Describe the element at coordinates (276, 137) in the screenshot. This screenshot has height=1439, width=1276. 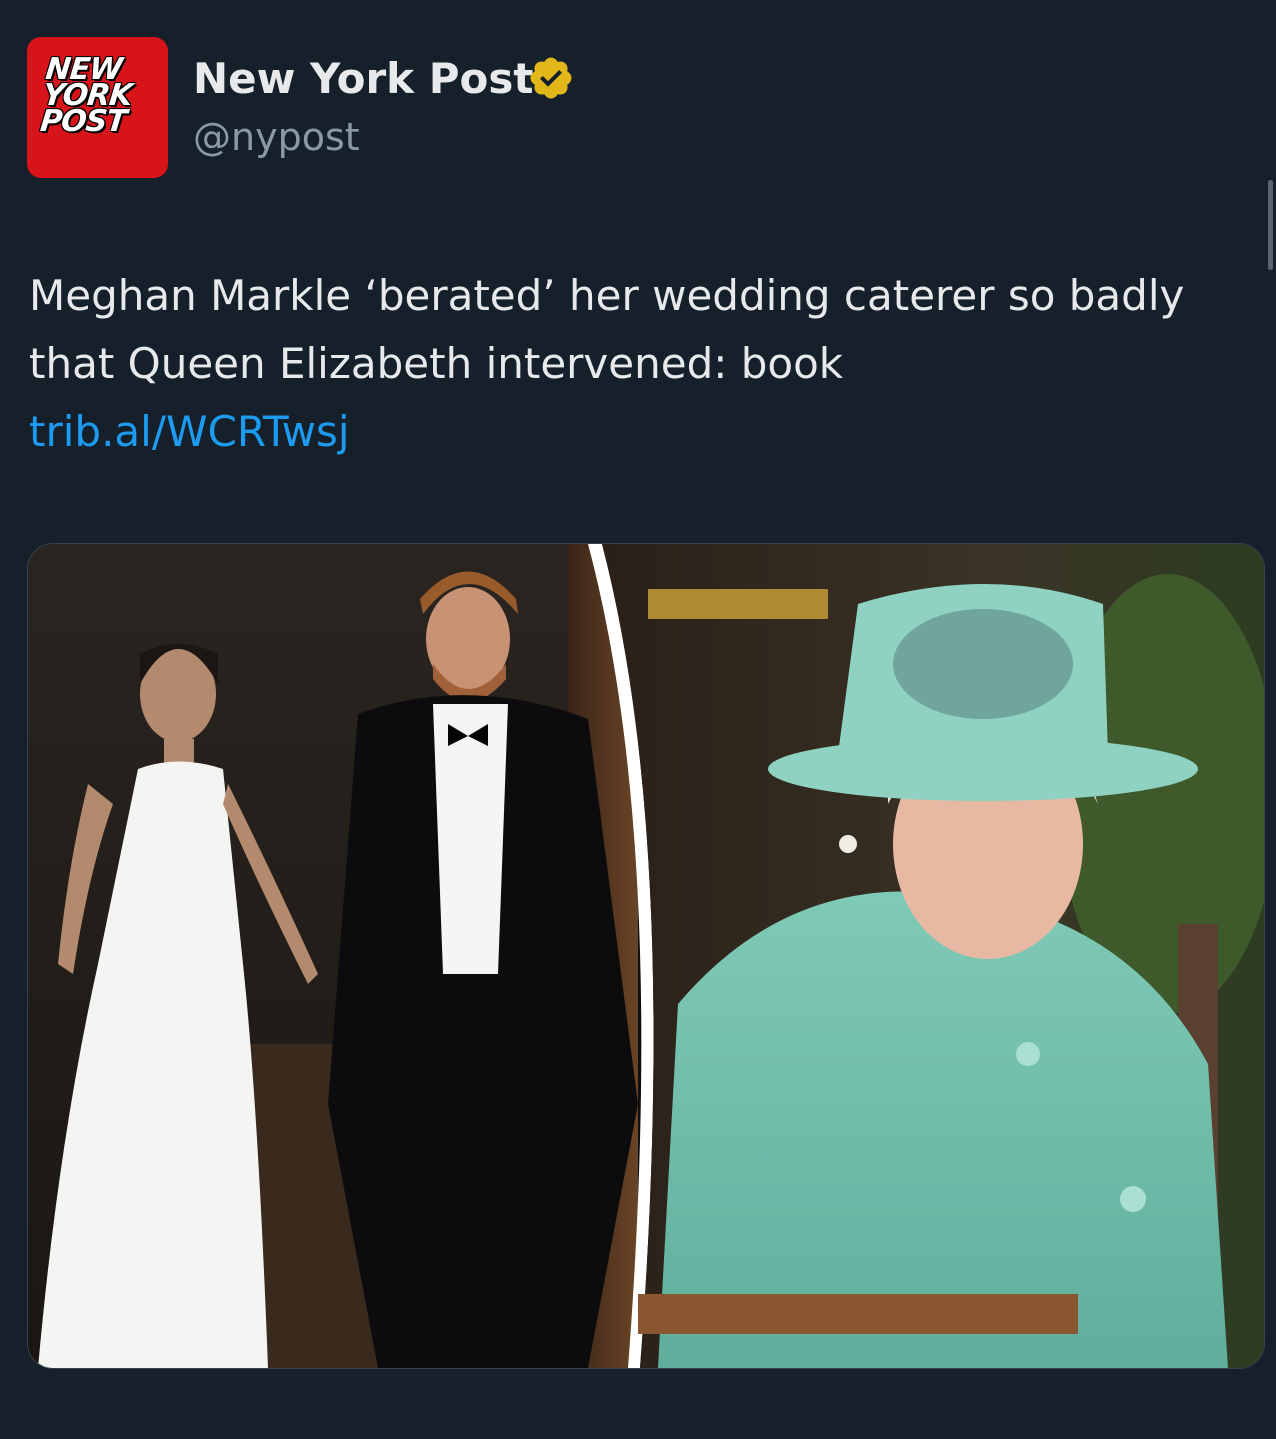
I see `account-handle: @nypost` at that location.